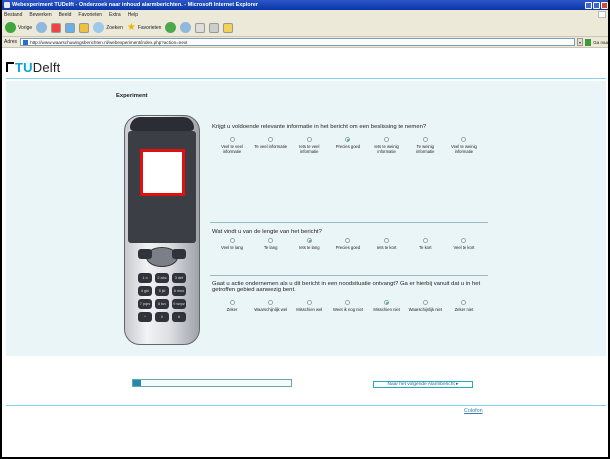 The width and height of the screenshot is (610, 459). I want to click on answer-option: Iets te veel informatie, so click(309, 145).